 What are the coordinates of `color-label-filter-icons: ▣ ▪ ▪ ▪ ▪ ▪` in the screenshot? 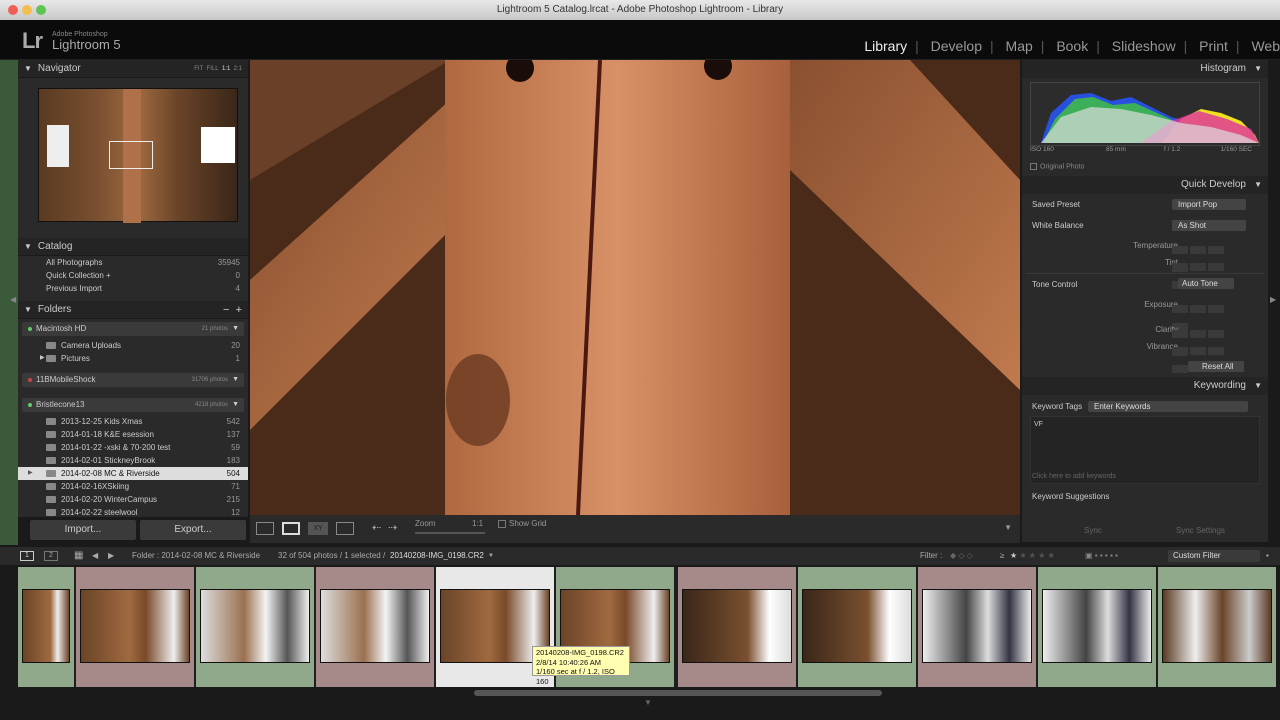 It's located at (1101, 556).